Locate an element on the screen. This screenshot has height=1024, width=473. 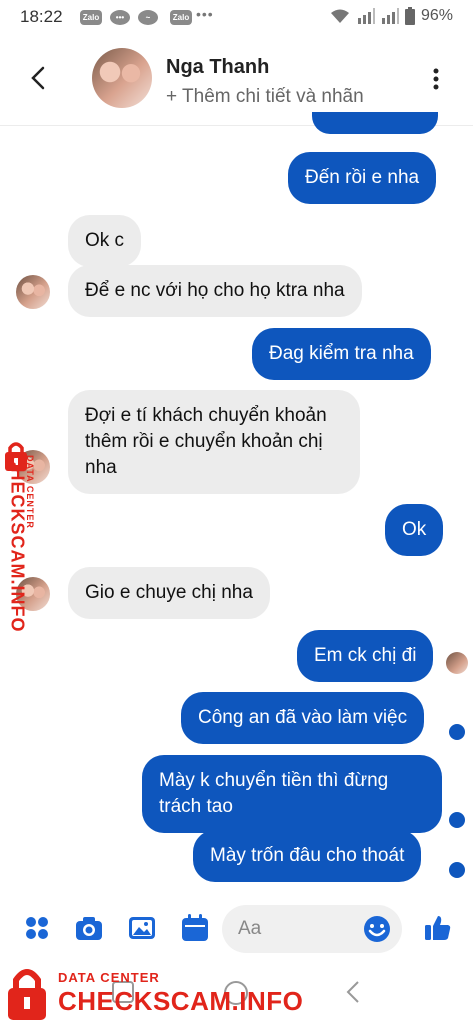
status-time: 18:22 is located at coordinates (41, 16).